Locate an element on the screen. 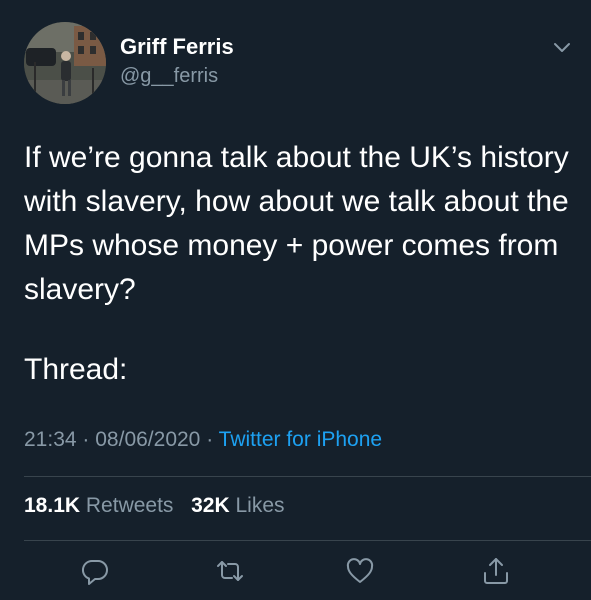 This screenshot has height=600, width=591. reply-button is located at coordinates (95, 571).